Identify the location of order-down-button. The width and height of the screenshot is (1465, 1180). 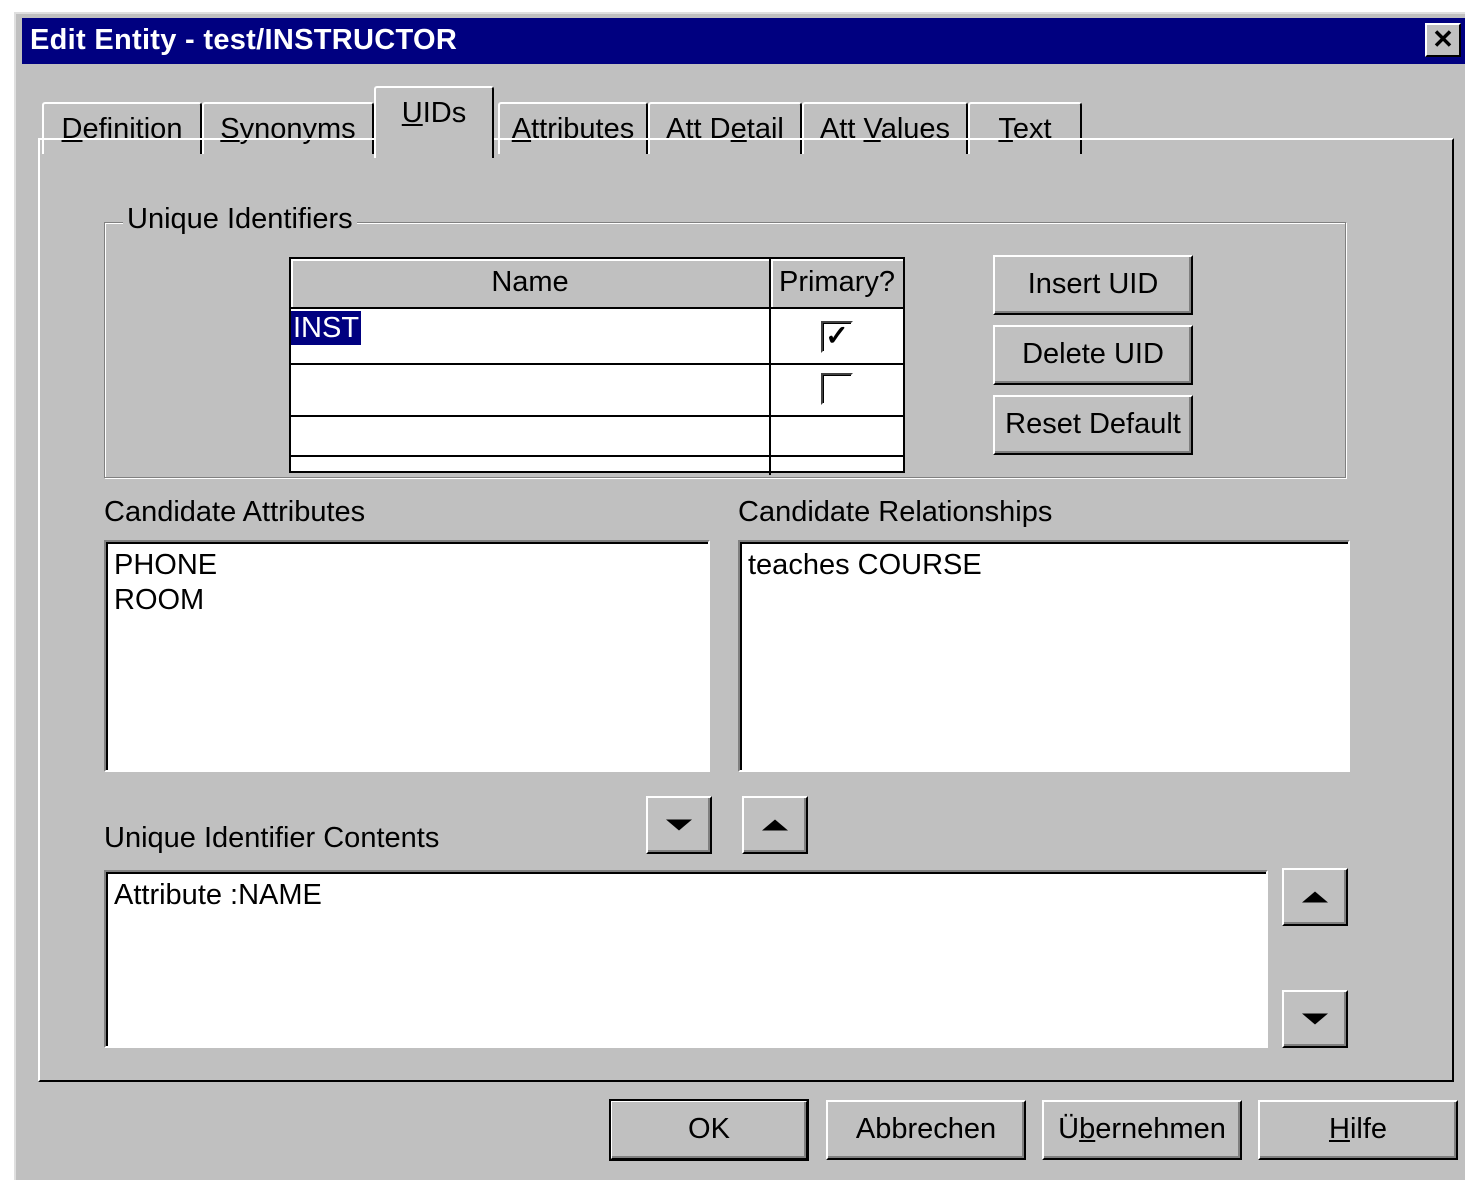
(1315, 1019).